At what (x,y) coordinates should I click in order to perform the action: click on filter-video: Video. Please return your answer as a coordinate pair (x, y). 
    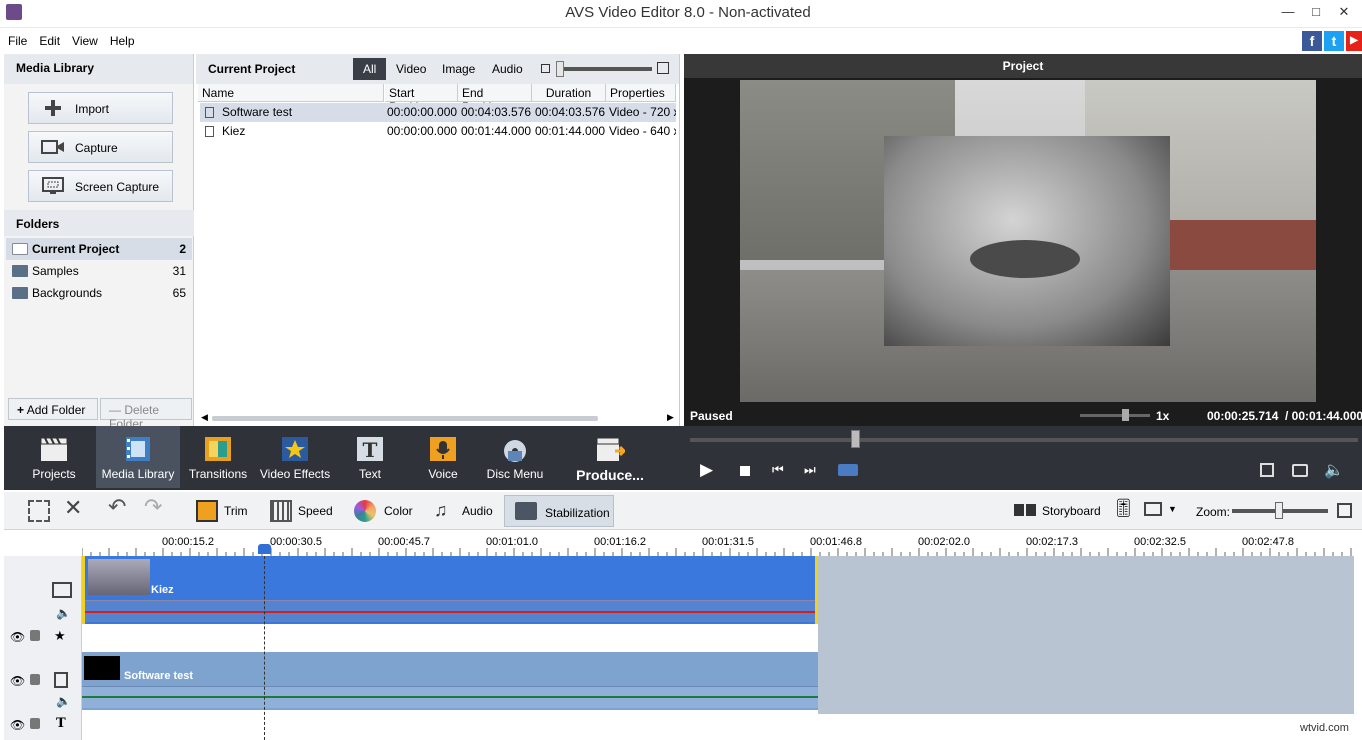
    Looking at the image, I should click on (411, 69).